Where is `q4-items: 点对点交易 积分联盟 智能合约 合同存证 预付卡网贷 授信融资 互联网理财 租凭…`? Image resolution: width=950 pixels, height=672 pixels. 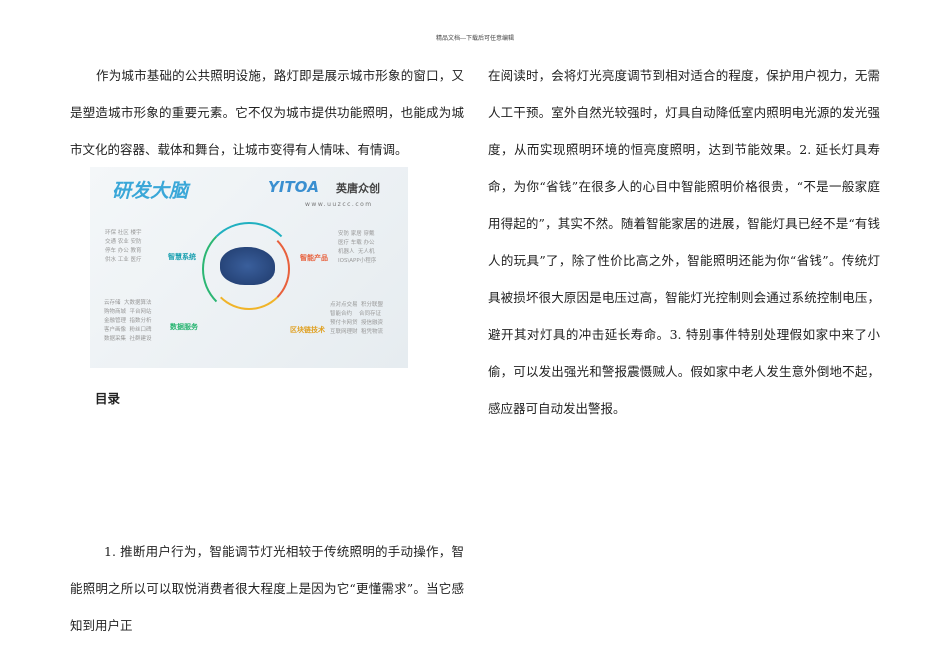 q4-items: 点对点交易 积分联盟 智能合约 合同存证 预付卡网贷 授信融资 互联网理财 租凭… is located at coordinates (356, 318).